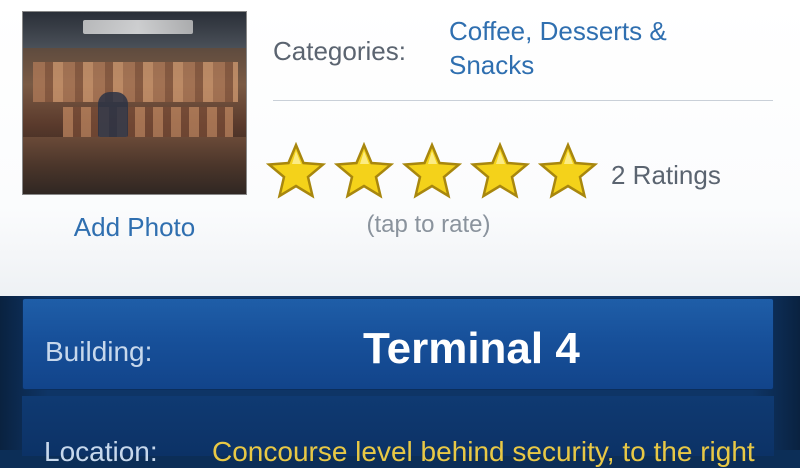 The height and width of the screenshot is (468, 800). Describe the element at coordinates (339, 51) in the screenshot. I see `categories-label: Categories:` at that location.